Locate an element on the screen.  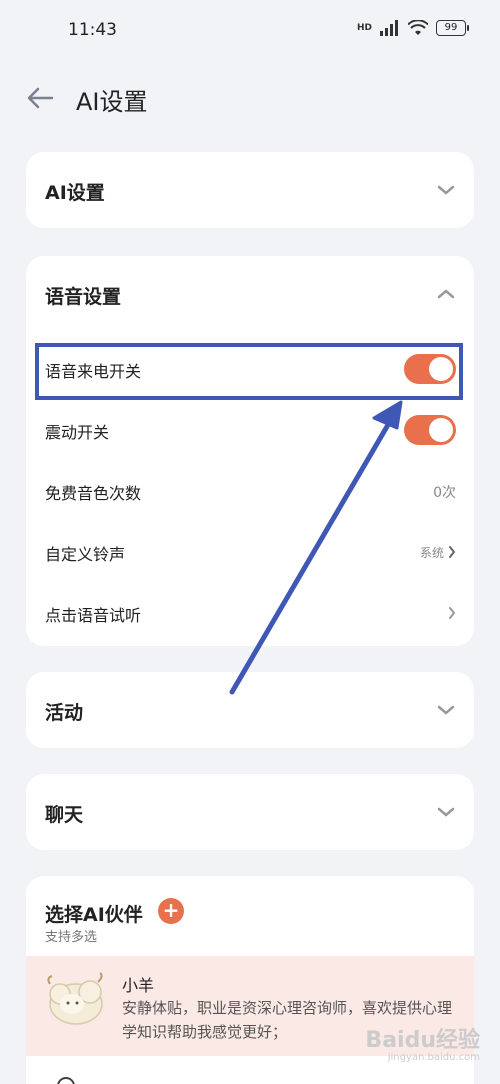
vibration-toggle is located at coordinates (430, 430).